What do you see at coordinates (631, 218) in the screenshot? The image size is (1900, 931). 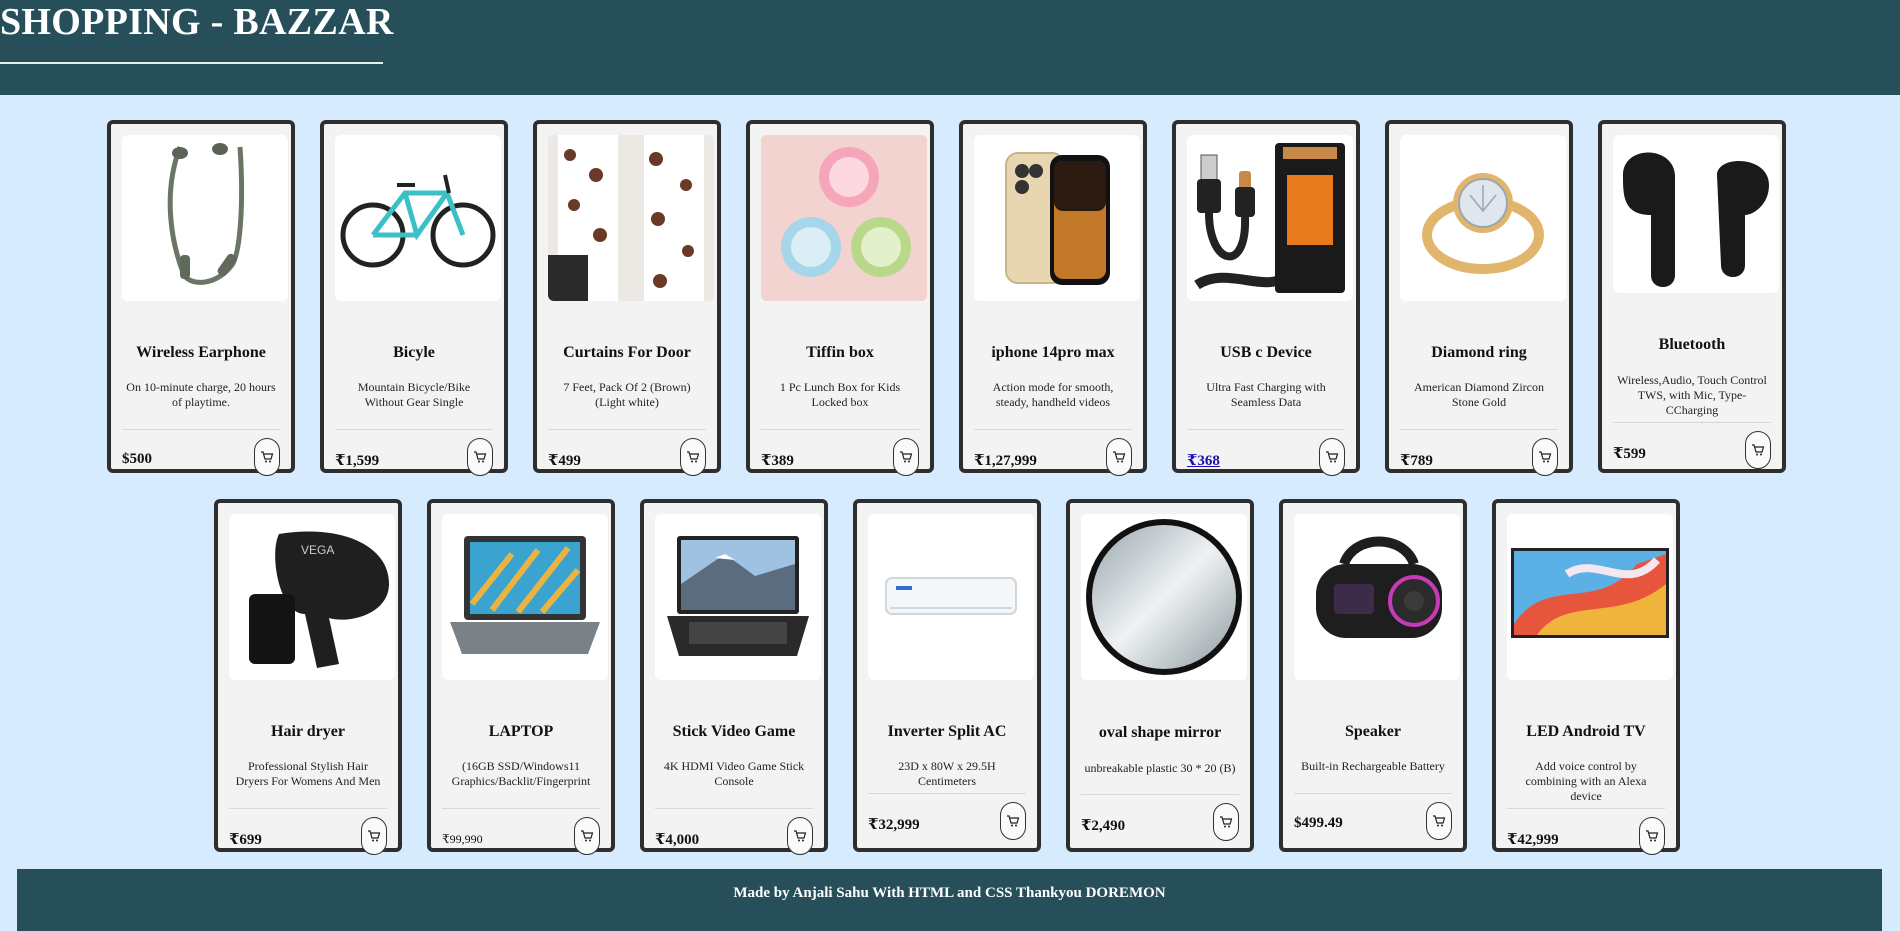 I see `curtains-image` at bounding box center [631, 218].